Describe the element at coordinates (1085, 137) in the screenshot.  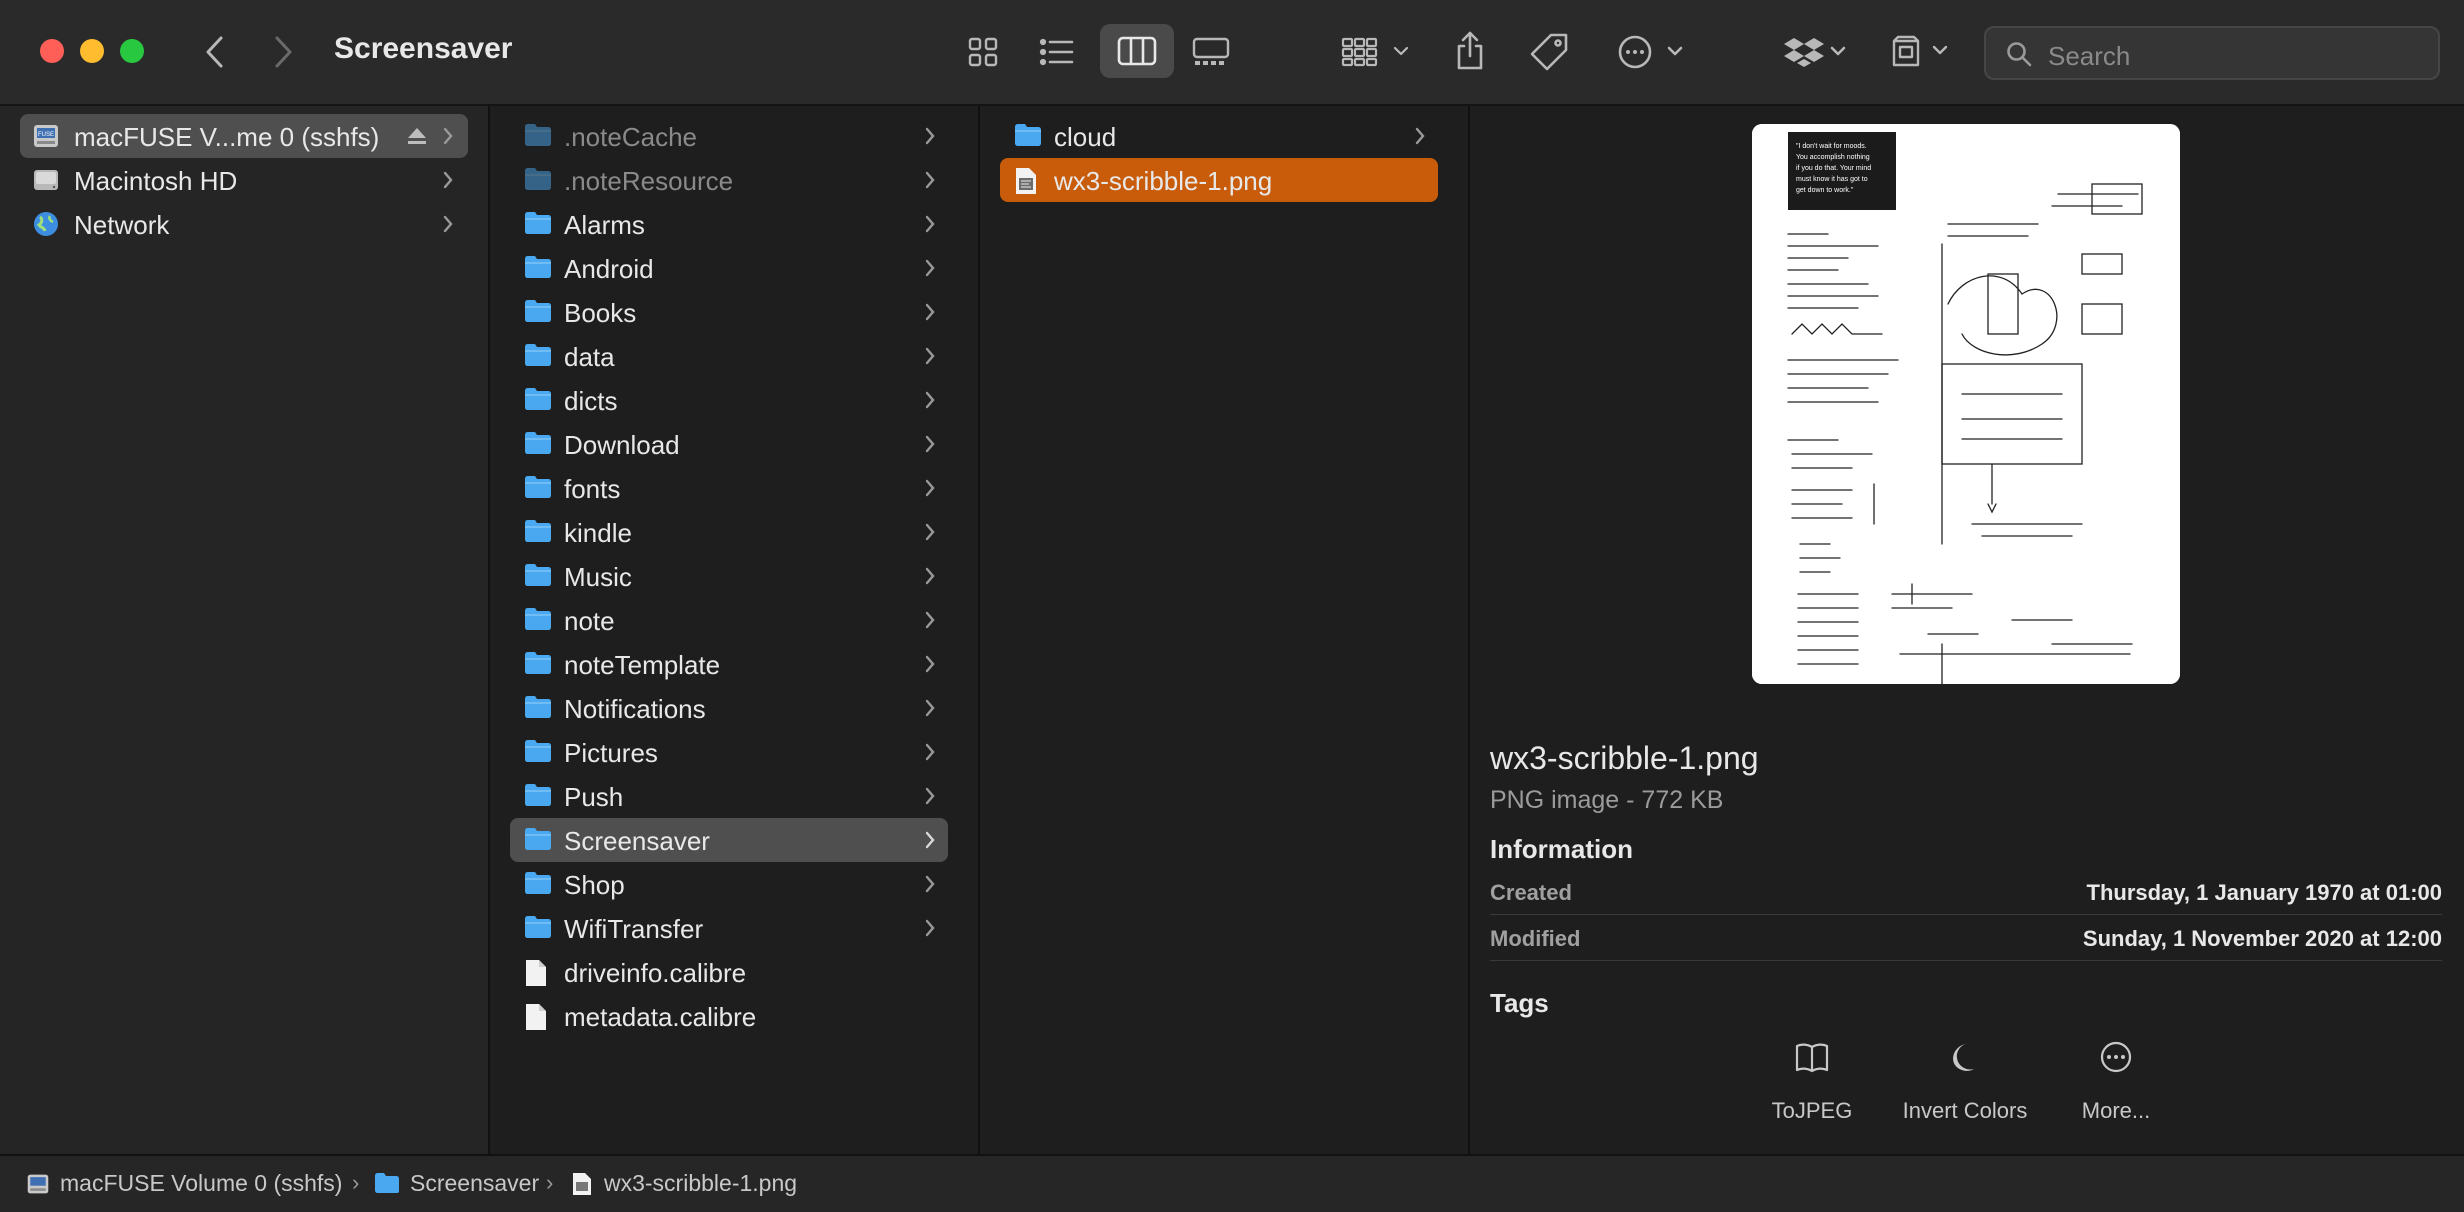
I see `item-label: cloud` at that location.